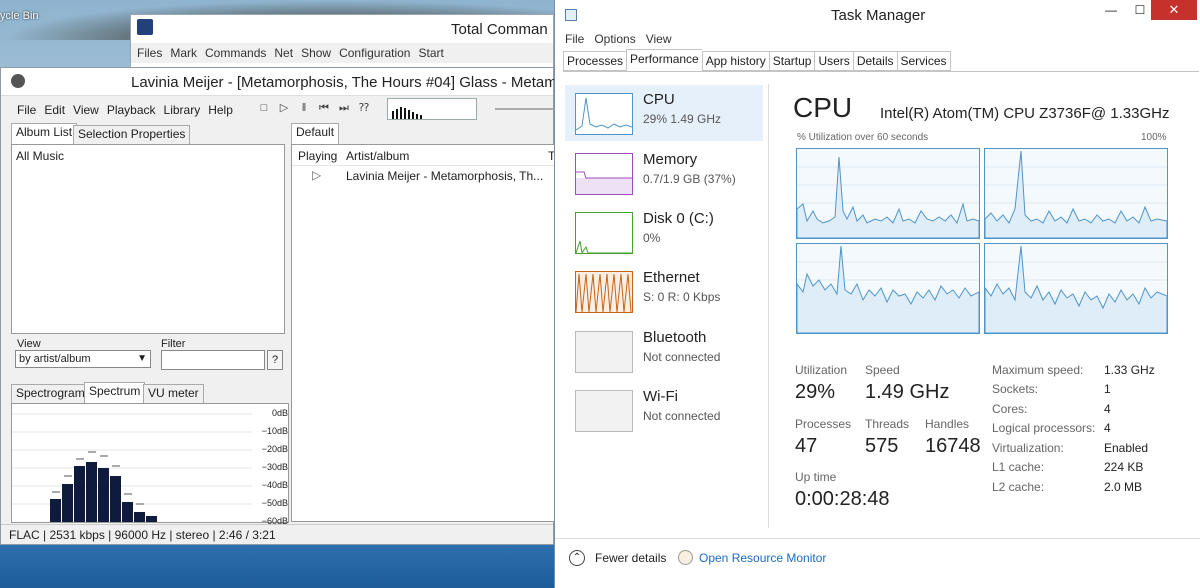 This screenshot has height=588, width=1200. I want to click on tm-menu-options: Options, so click(614, 39).